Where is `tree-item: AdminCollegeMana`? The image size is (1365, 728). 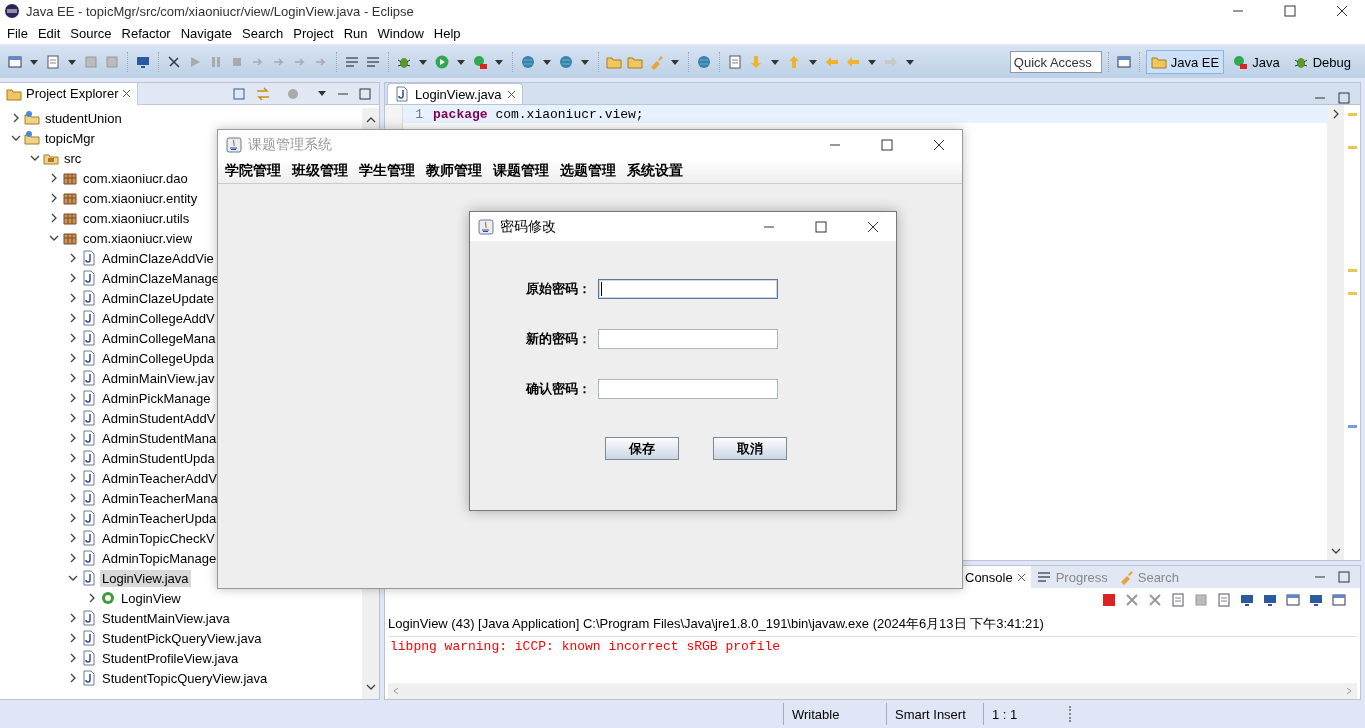
tree-item: AdminCollegeMana is located at coordinates (159, 338).